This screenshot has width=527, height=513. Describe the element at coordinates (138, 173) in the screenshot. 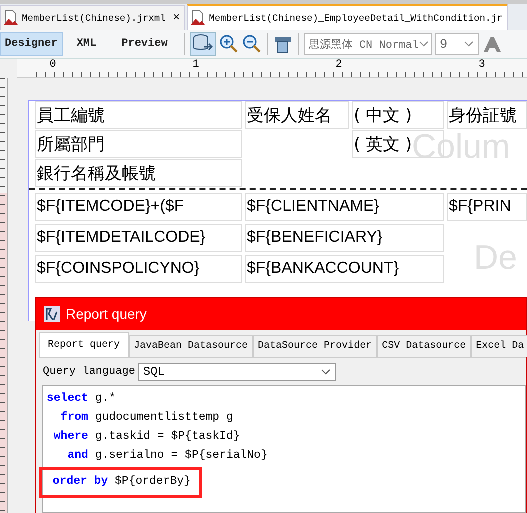

I see `static-text: 銀行名稱及帳號` at that location.